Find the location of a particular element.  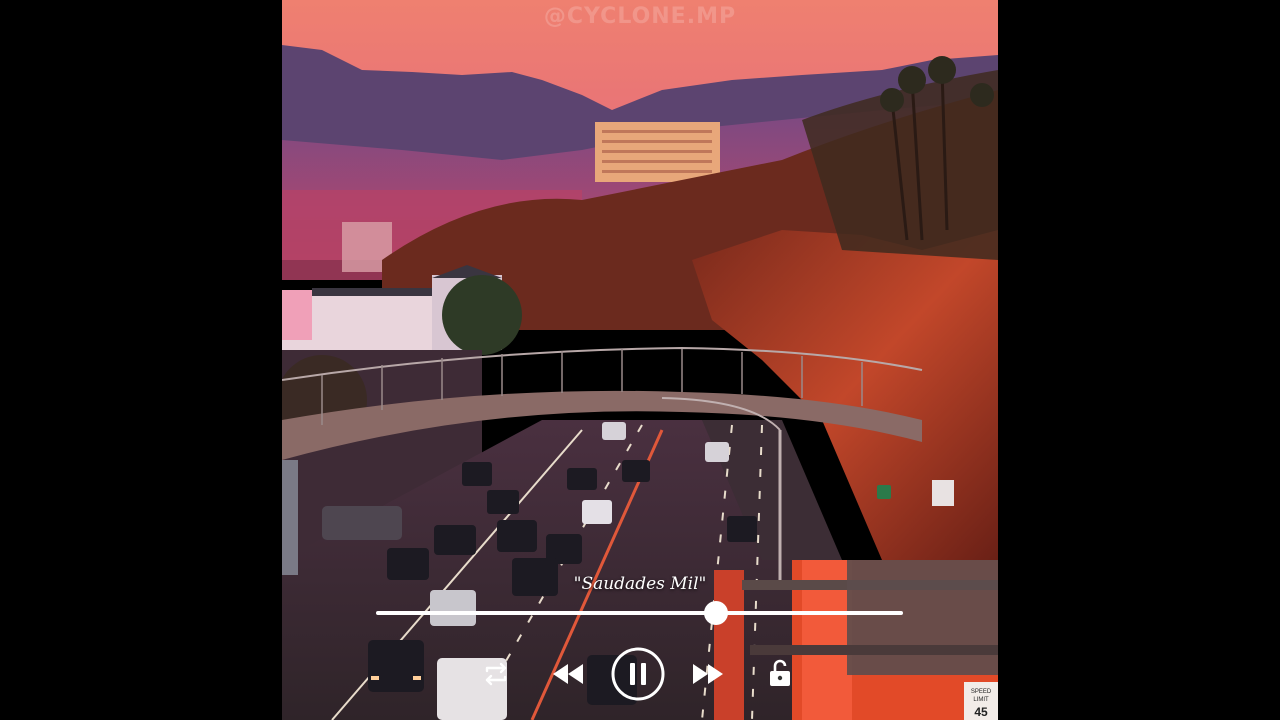

progress-track is located at coordinates (639, 613).